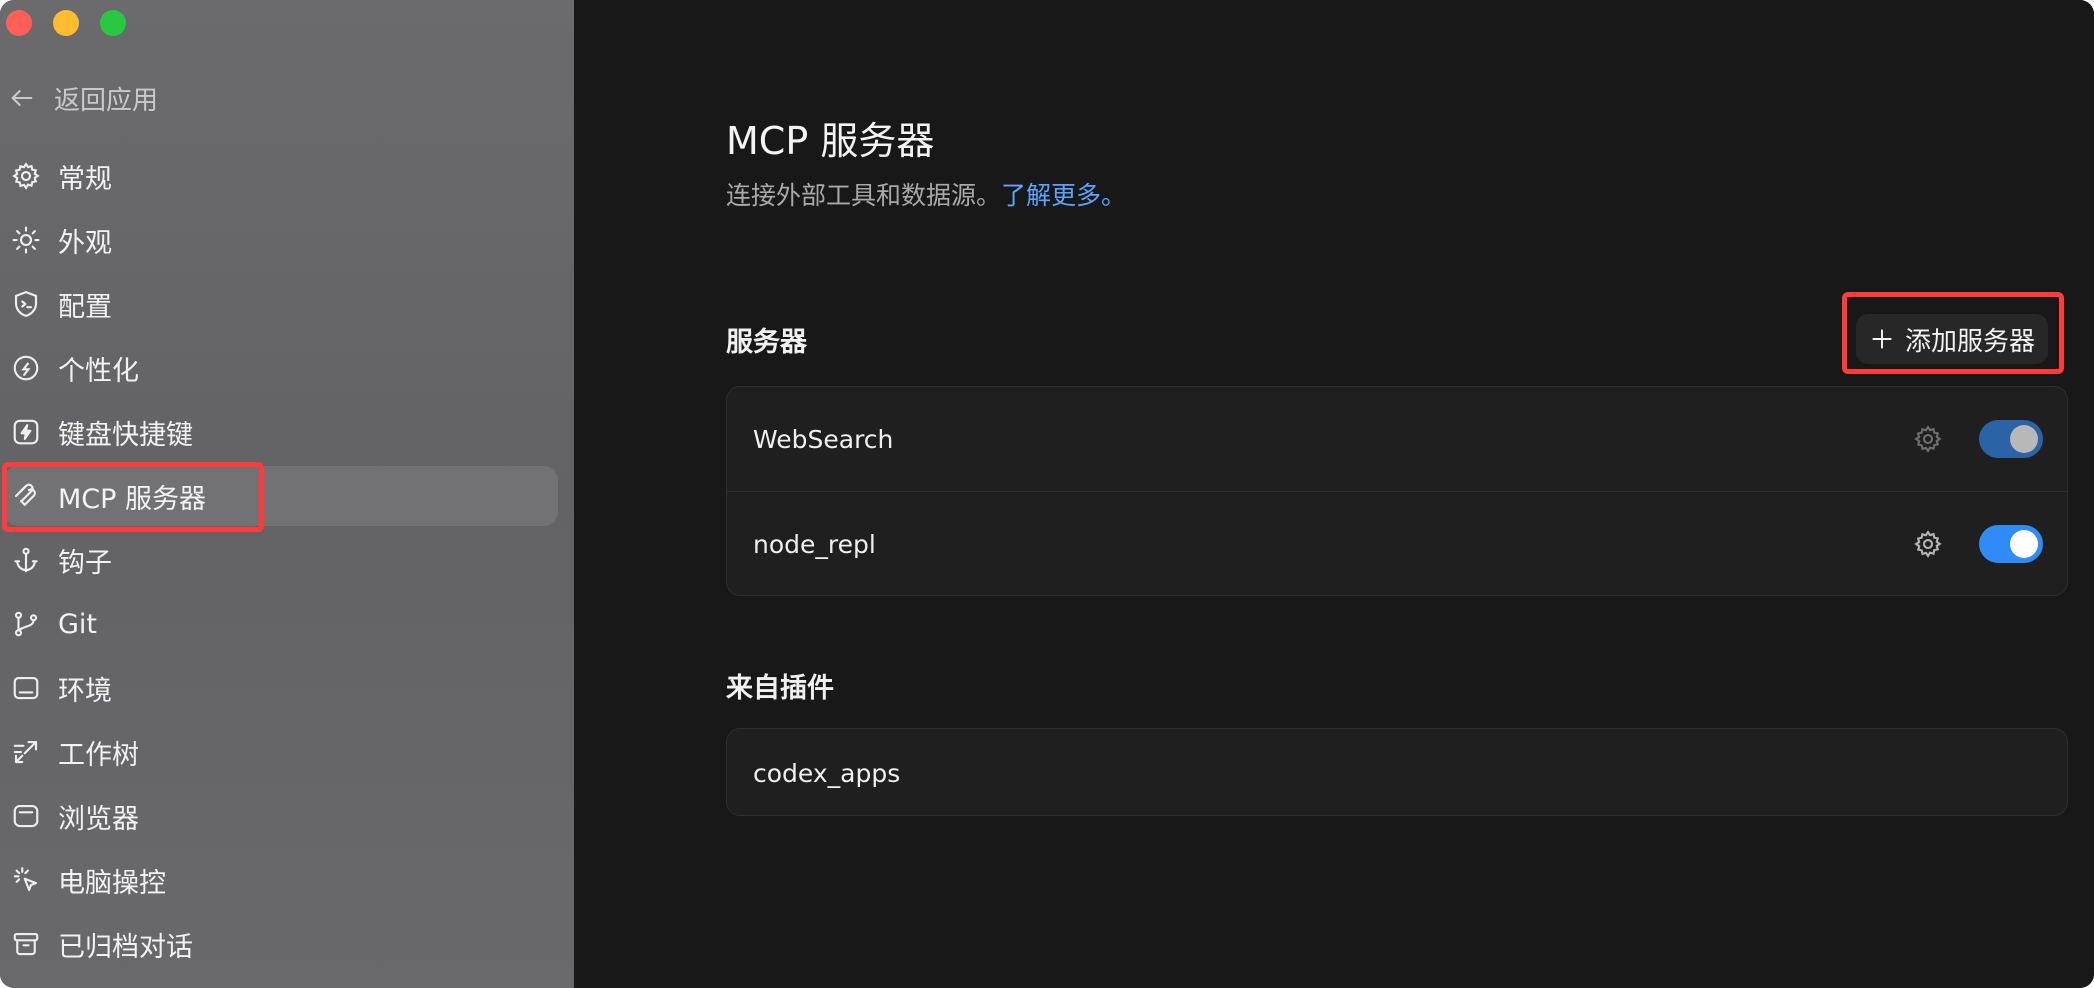  Describe the element at coordinates (125, 435) in the screenshot. I see `sidebar-item-label: 键盘快捷键` at that location.